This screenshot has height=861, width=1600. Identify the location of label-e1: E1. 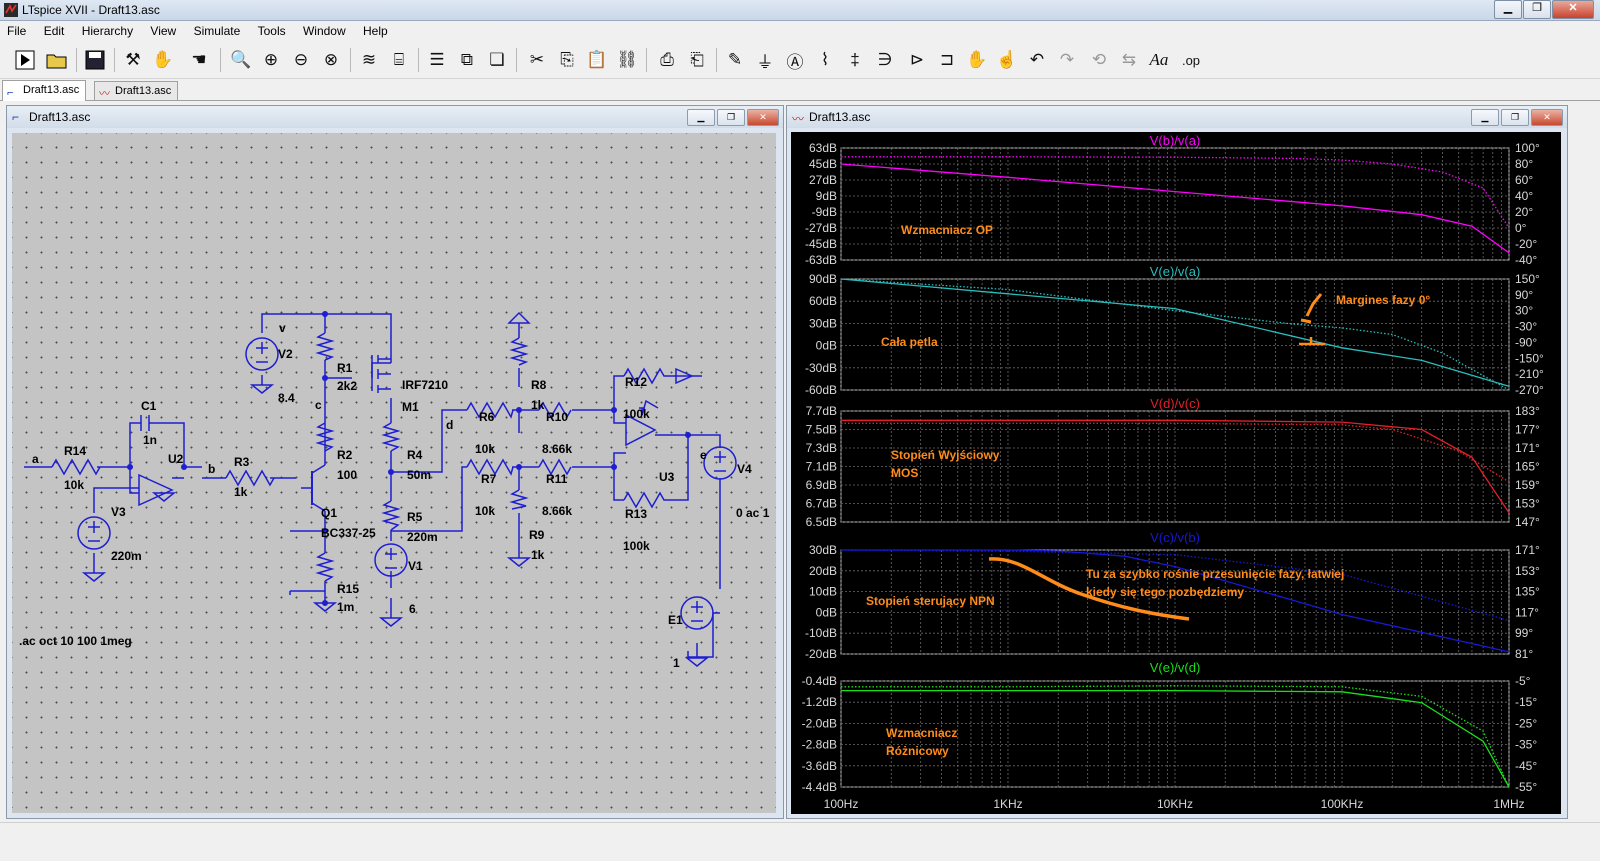
(675, 620).